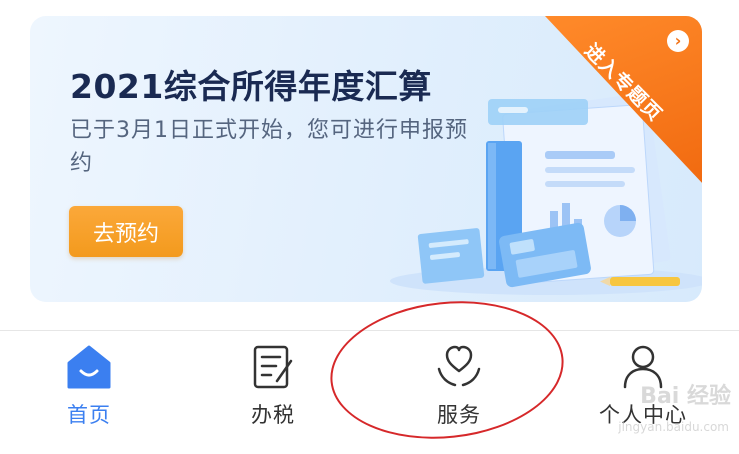  What do you see at coordinates (673, 427) in the screenshot?
I see `watermark-url: jingyan.baidu.com` at bounding box center [673, 427].